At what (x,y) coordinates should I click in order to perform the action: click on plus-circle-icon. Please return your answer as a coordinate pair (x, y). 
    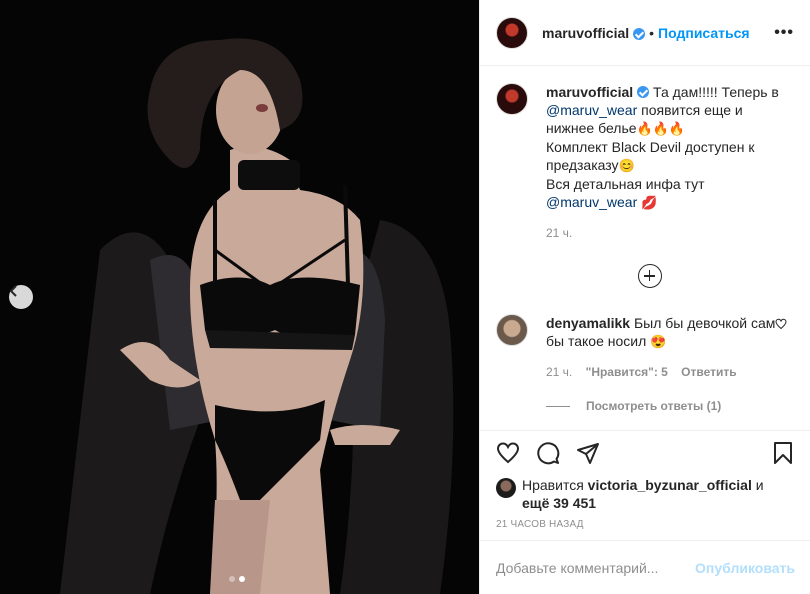
    Looking at the image, I should click on (649, 276).